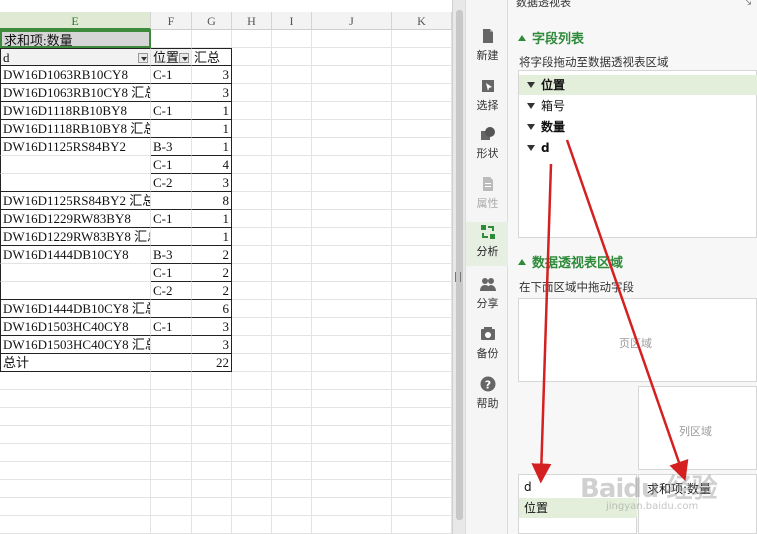 The image size is (757, 534). What do you see at coordinates (171, 147) in the screenshot?
I see `table-cell: B-3` at bounding box center [171, 147].